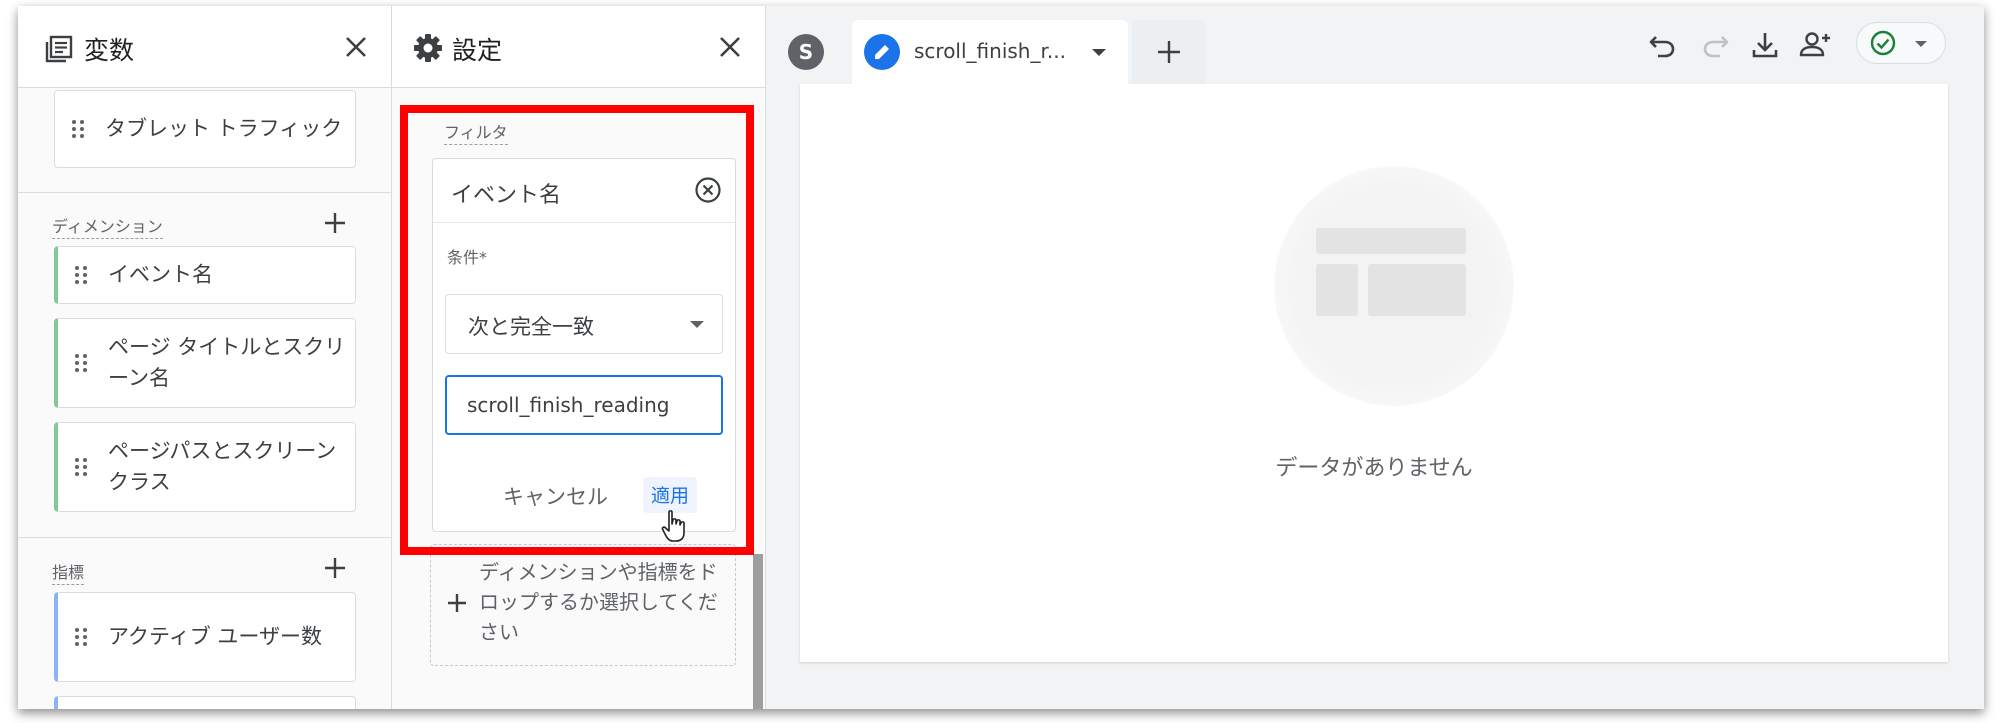 The height and width of the screenshot is (723, 2000). I want to click on metric-chip-partial, so click(205, 702).